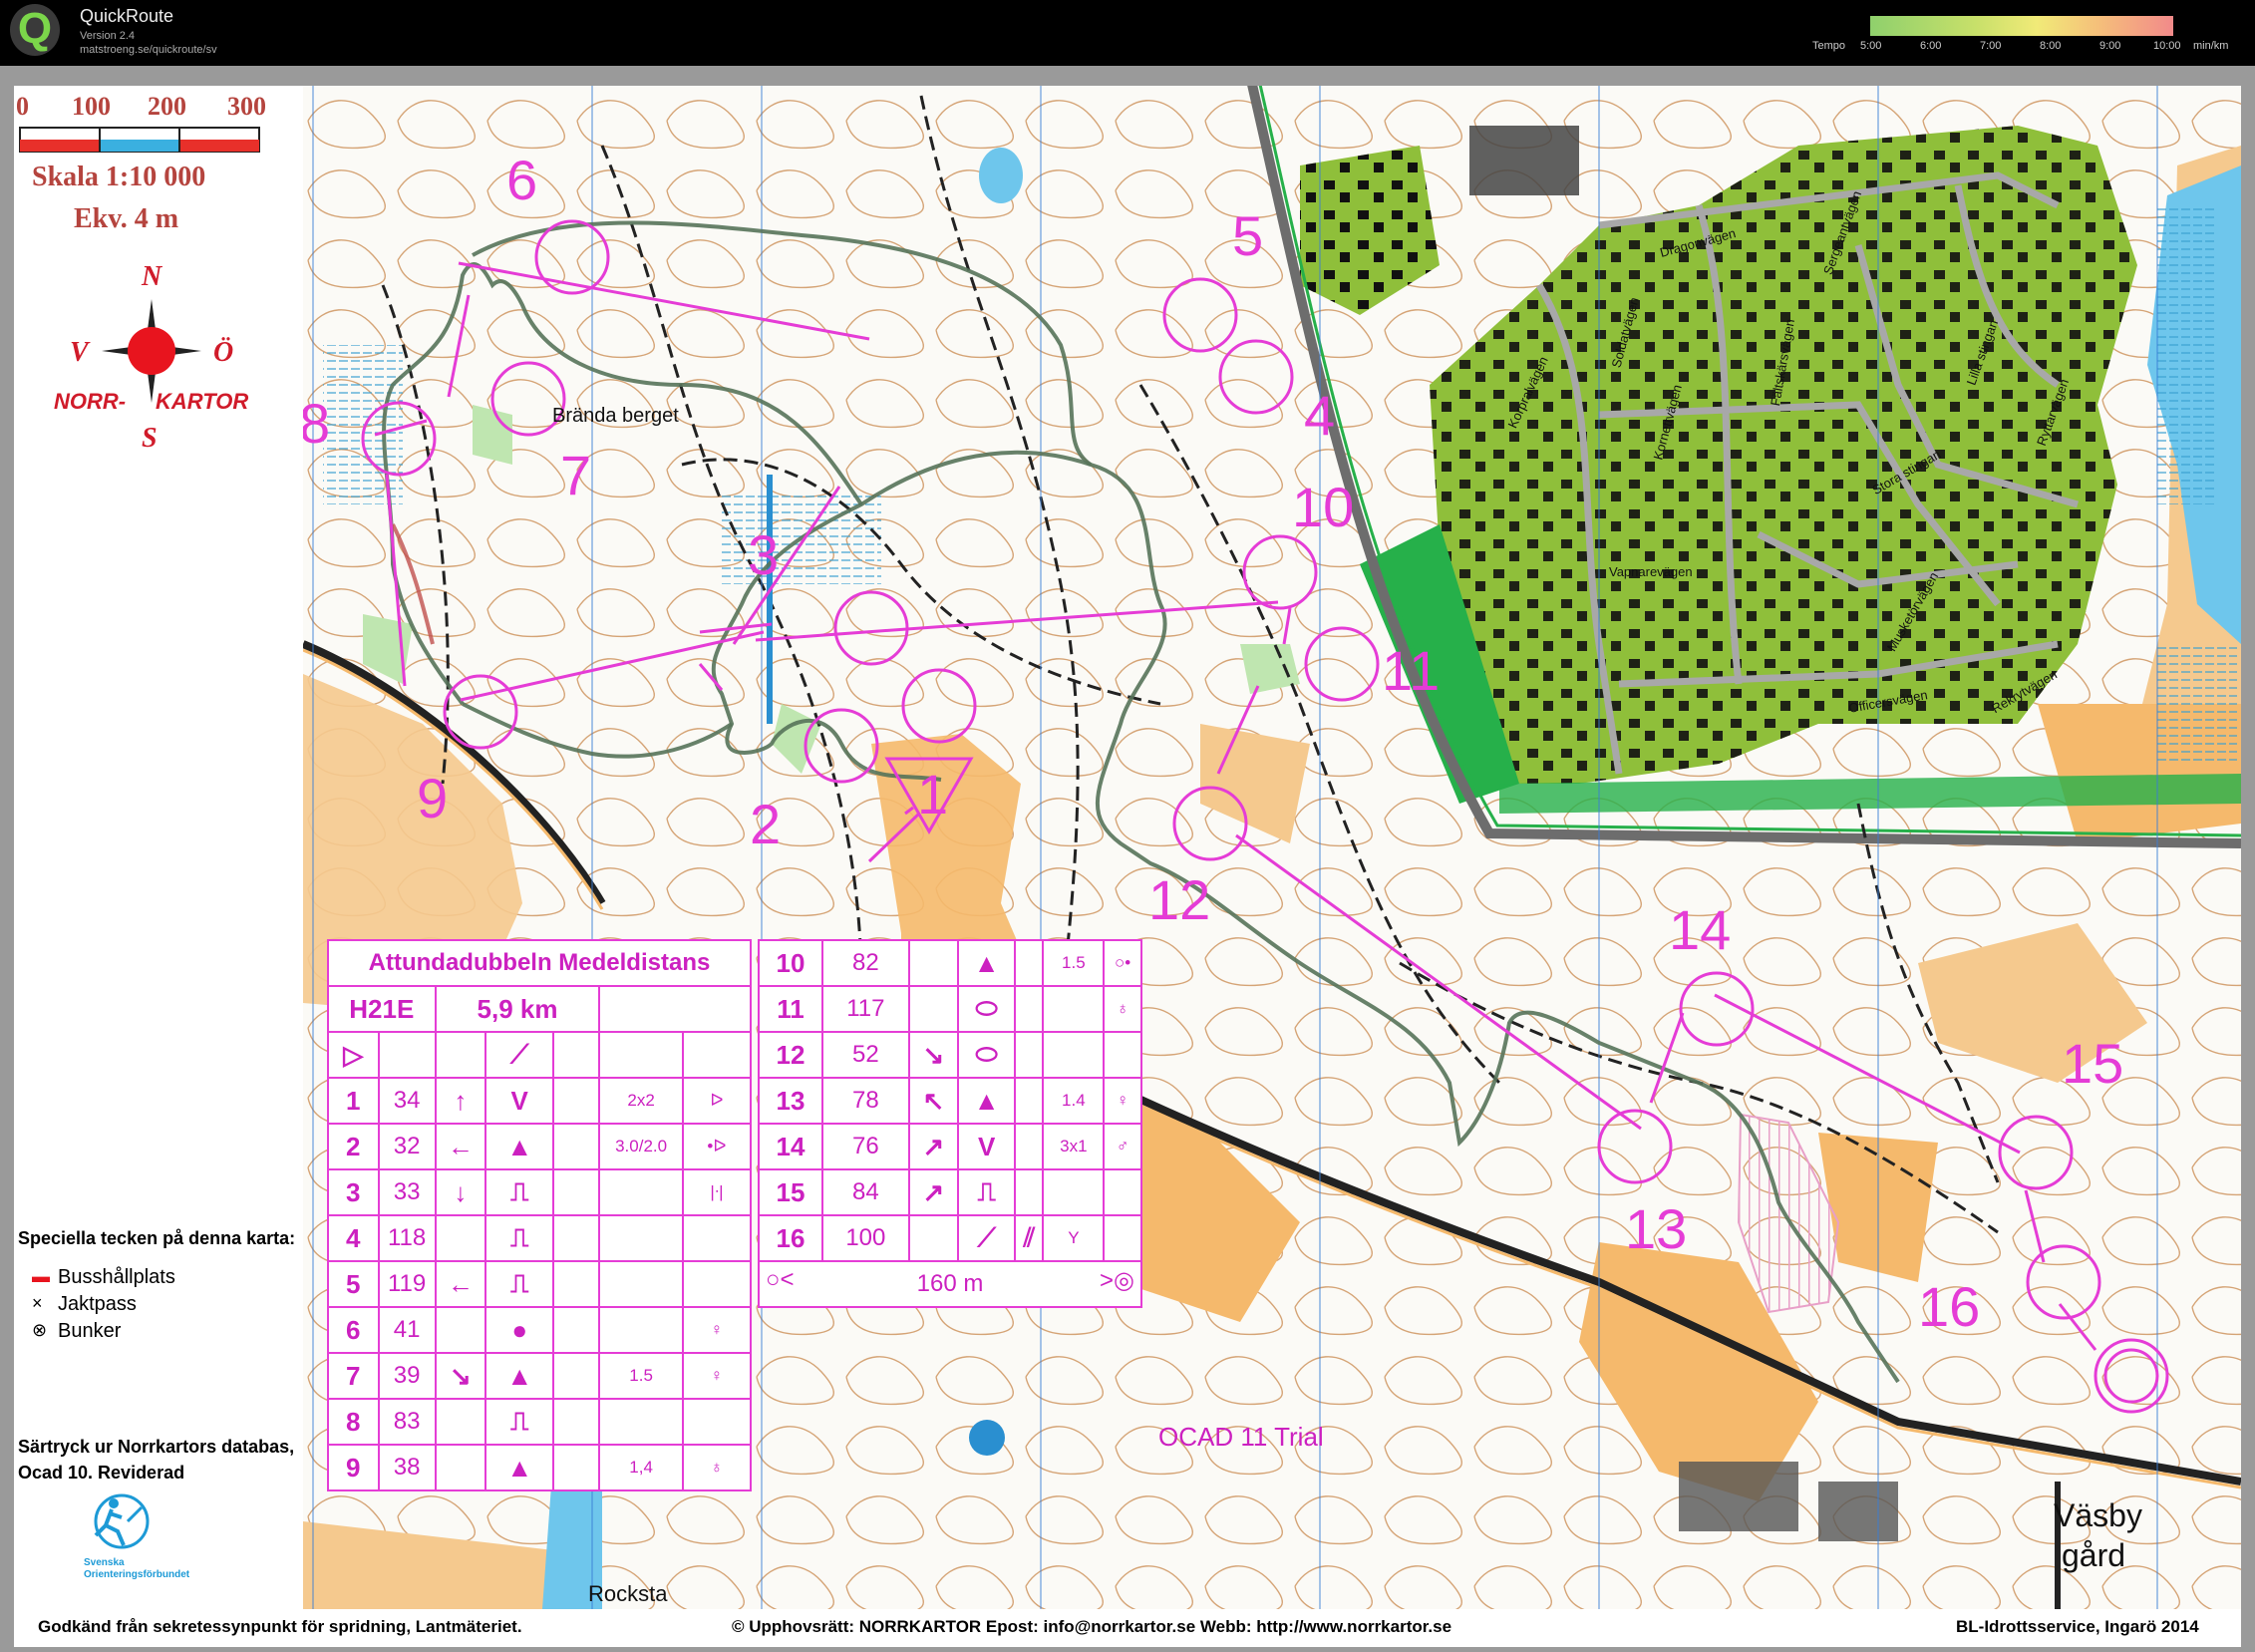  Describe the element at coordinates (540, 1192) in the screenshot. I see `control-description-row: 3 33 ↓ ⎍ |ᐧ|` at that location.